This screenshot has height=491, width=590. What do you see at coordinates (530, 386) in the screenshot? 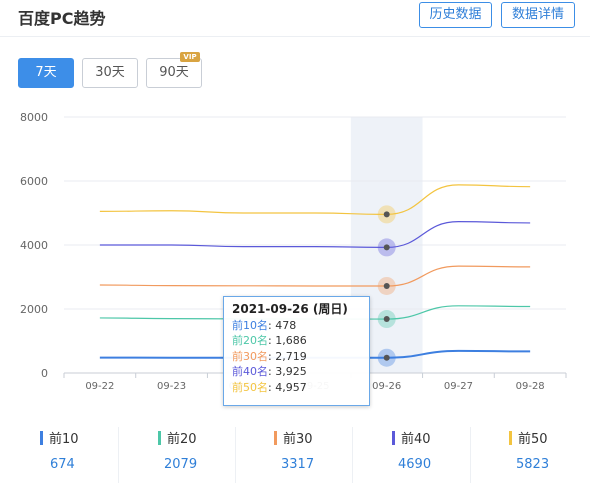
I see `x-tick-label: 09-28` at bounding box center [530, 386].